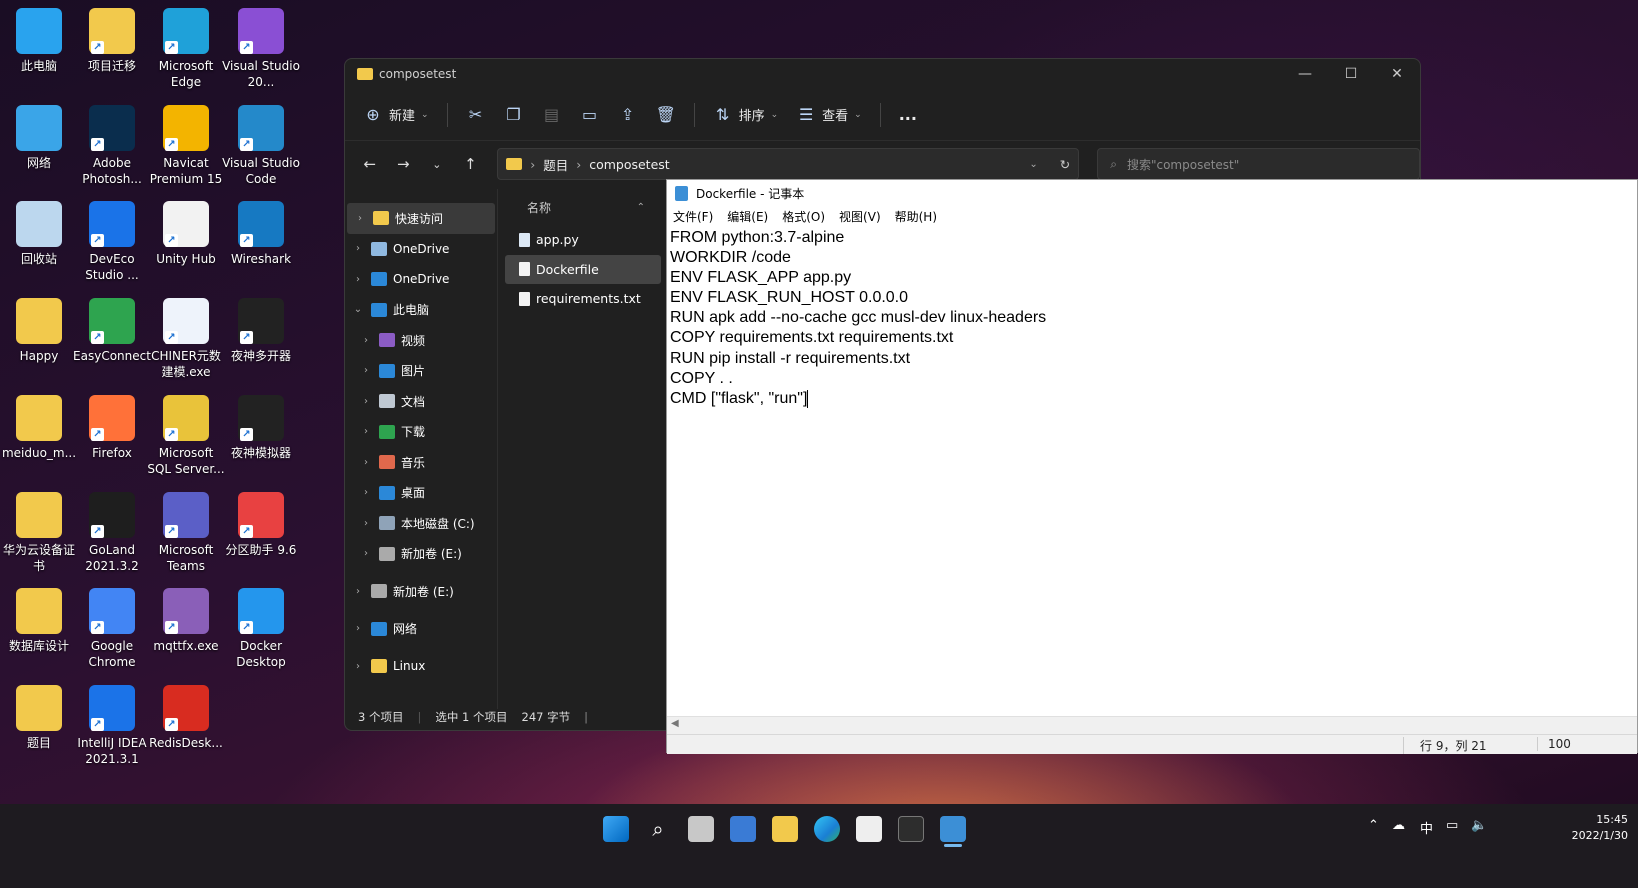 This screenshot has width=1638, height=888. I want to click on file-row: Dockerfile, so click(583, 269).